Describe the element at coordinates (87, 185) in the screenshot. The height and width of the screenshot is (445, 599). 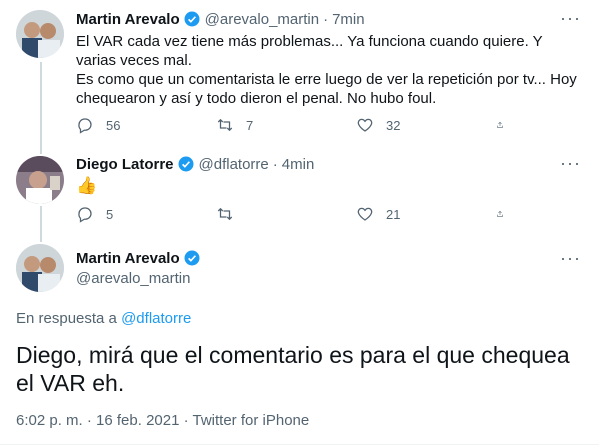
I see `tweet-text: 👍` at that location.